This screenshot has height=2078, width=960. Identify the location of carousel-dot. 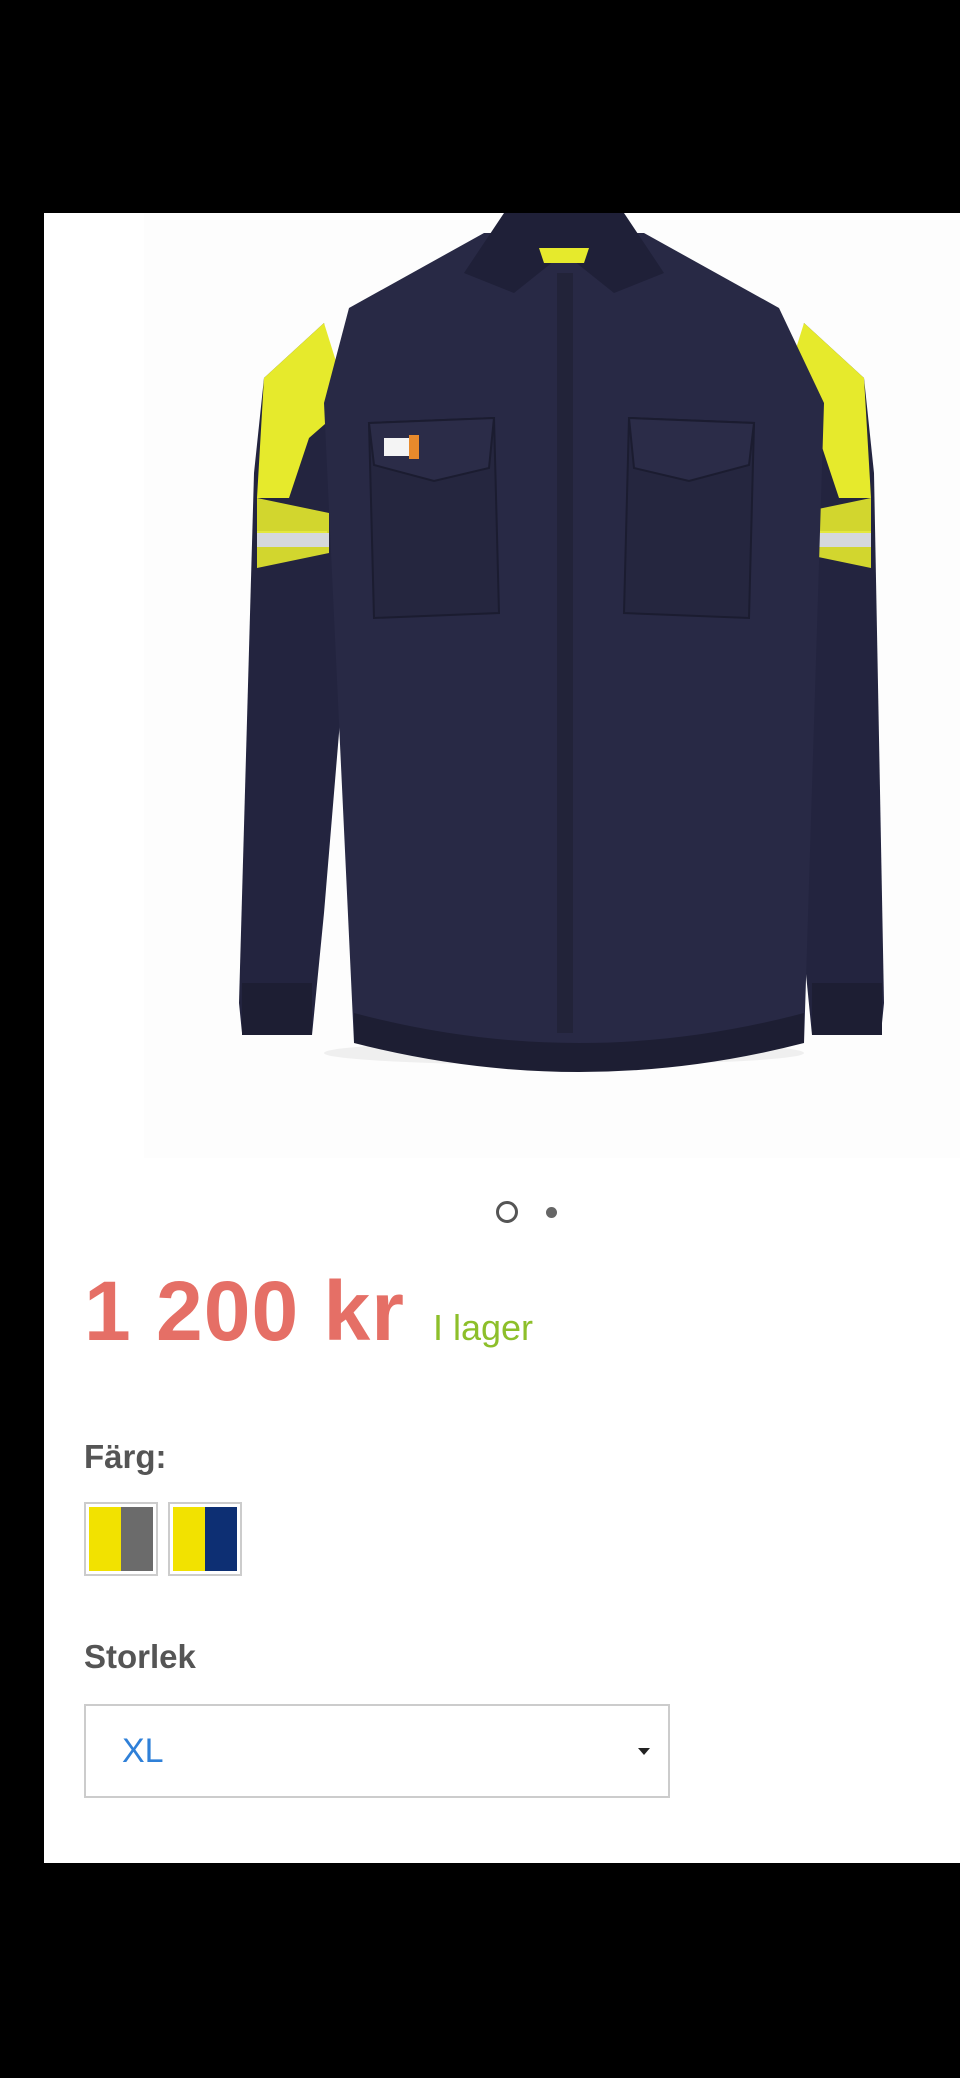
(551, 1212).